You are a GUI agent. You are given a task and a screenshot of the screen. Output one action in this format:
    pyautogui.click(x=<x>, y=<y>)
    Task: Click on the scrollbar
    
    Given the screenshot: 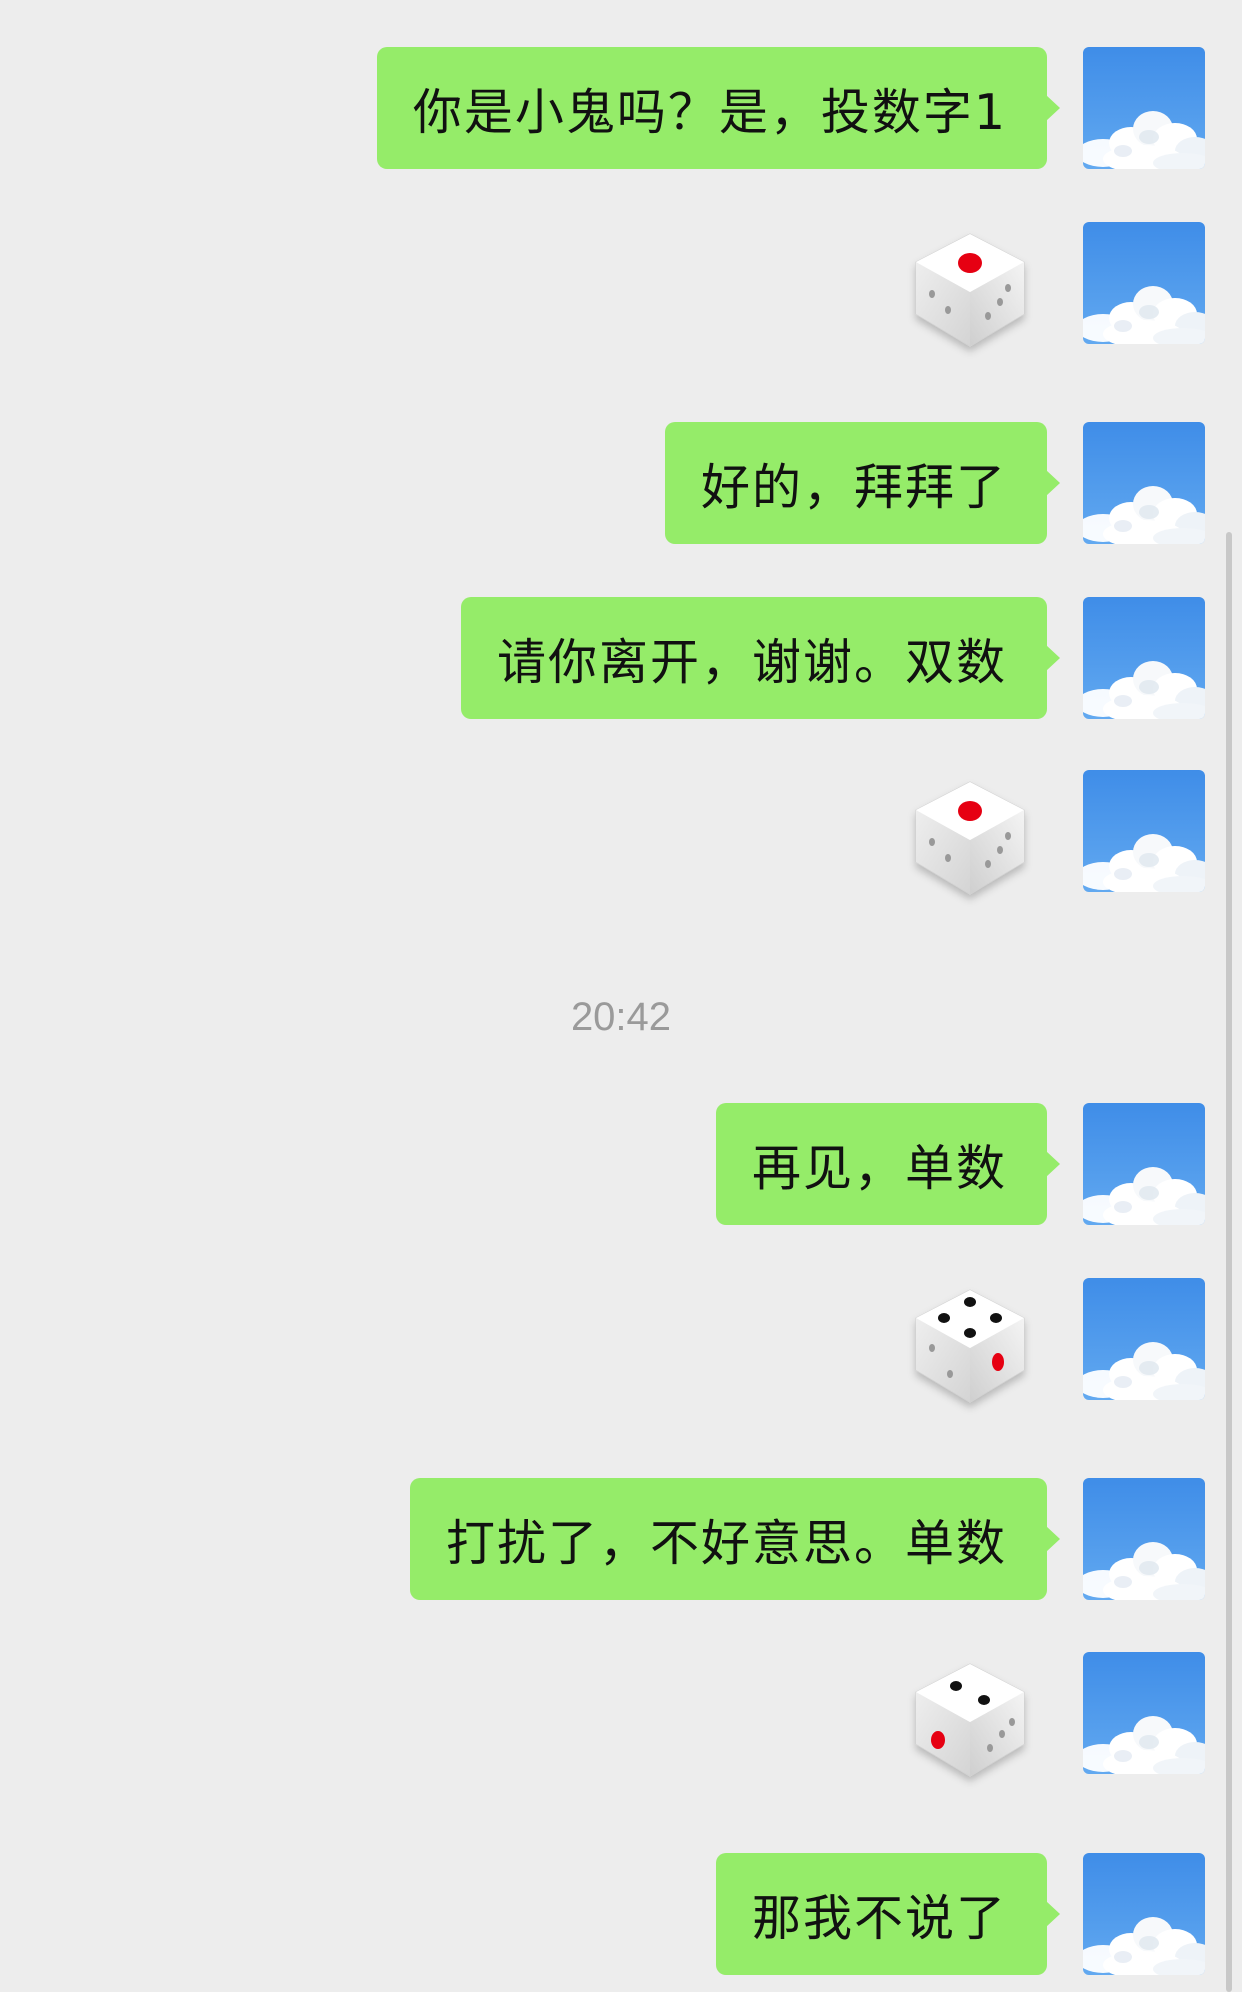 What is the action you would take?
    pyautogui.click(x=1229, y=1262)
    